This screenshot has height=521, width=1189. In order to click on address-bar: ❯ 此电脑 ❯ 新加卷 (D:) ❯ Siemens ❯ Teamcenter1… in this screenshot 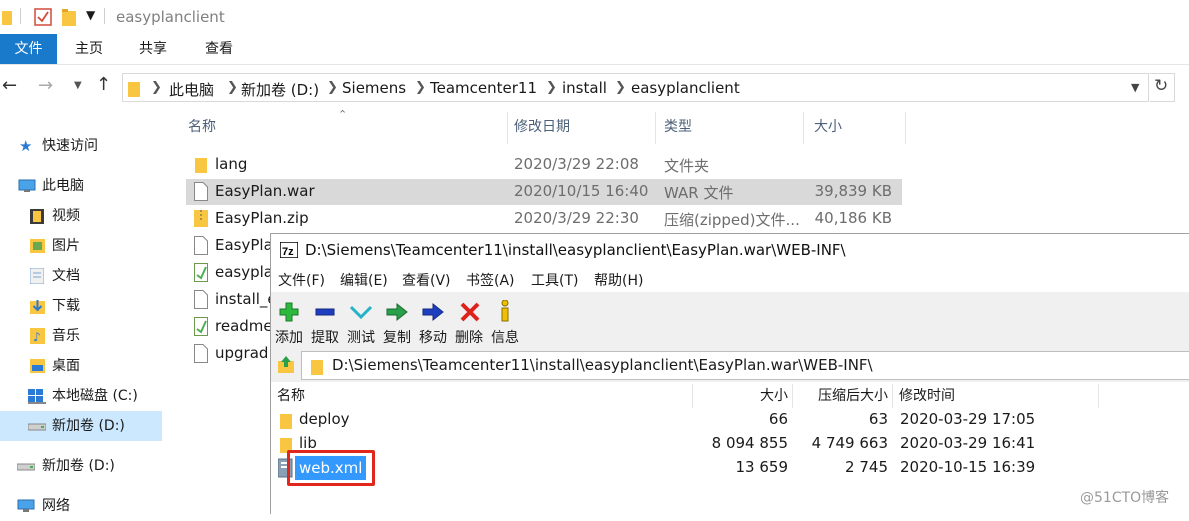, I will do `click(635, 87)`.